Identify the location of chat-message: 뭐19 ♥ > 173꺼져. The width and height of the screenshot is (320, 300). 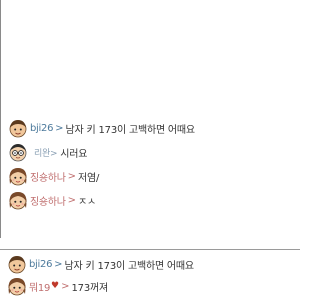
(57, 286).